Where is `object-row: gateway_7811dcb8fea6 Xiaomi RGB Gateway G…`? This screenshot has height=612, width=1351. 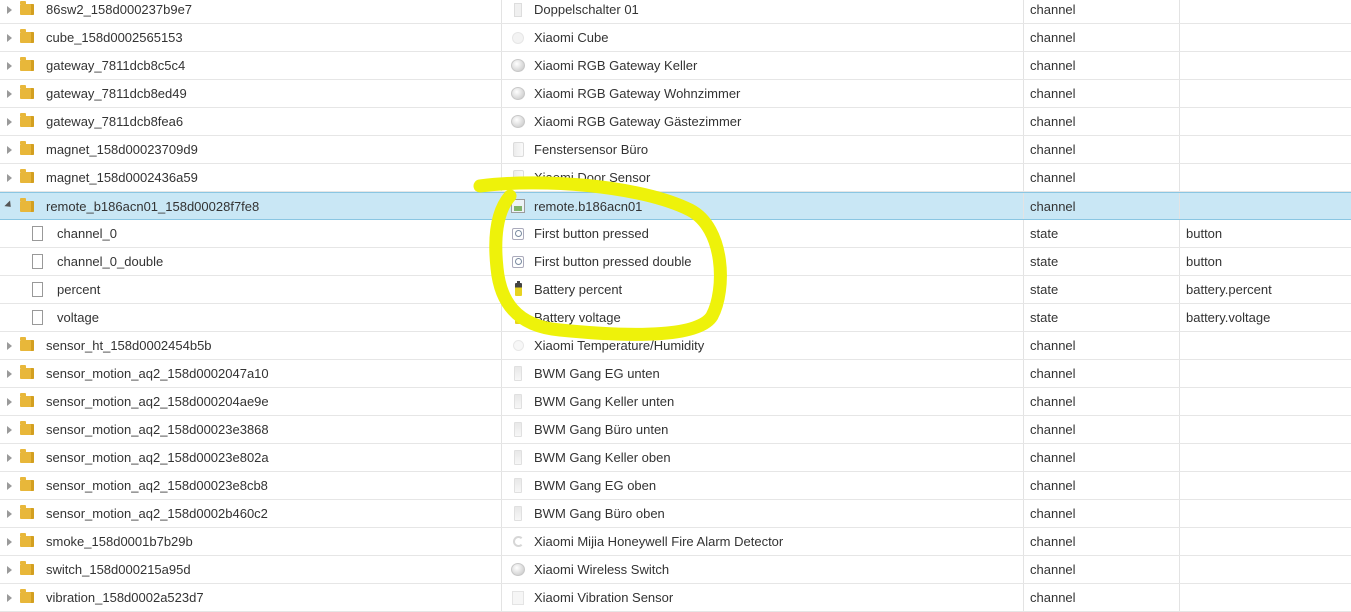
object-row: gateway_7811dcb8fea6 Xiaomi RGB Gateway G… is located at coordinates (675, 122).